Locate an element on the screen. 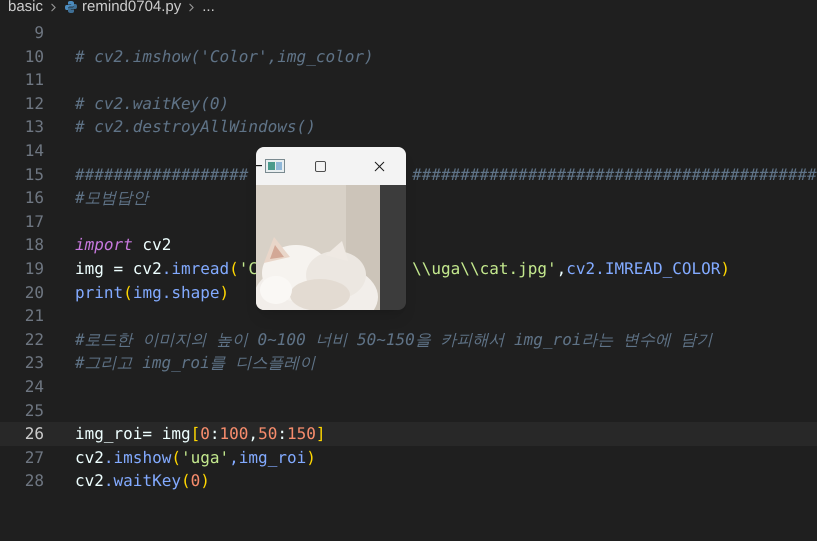  code-line: \\uga\\cat.jpg',cv2.IMREAD_COLOR) is located at coordinates (571, 268).